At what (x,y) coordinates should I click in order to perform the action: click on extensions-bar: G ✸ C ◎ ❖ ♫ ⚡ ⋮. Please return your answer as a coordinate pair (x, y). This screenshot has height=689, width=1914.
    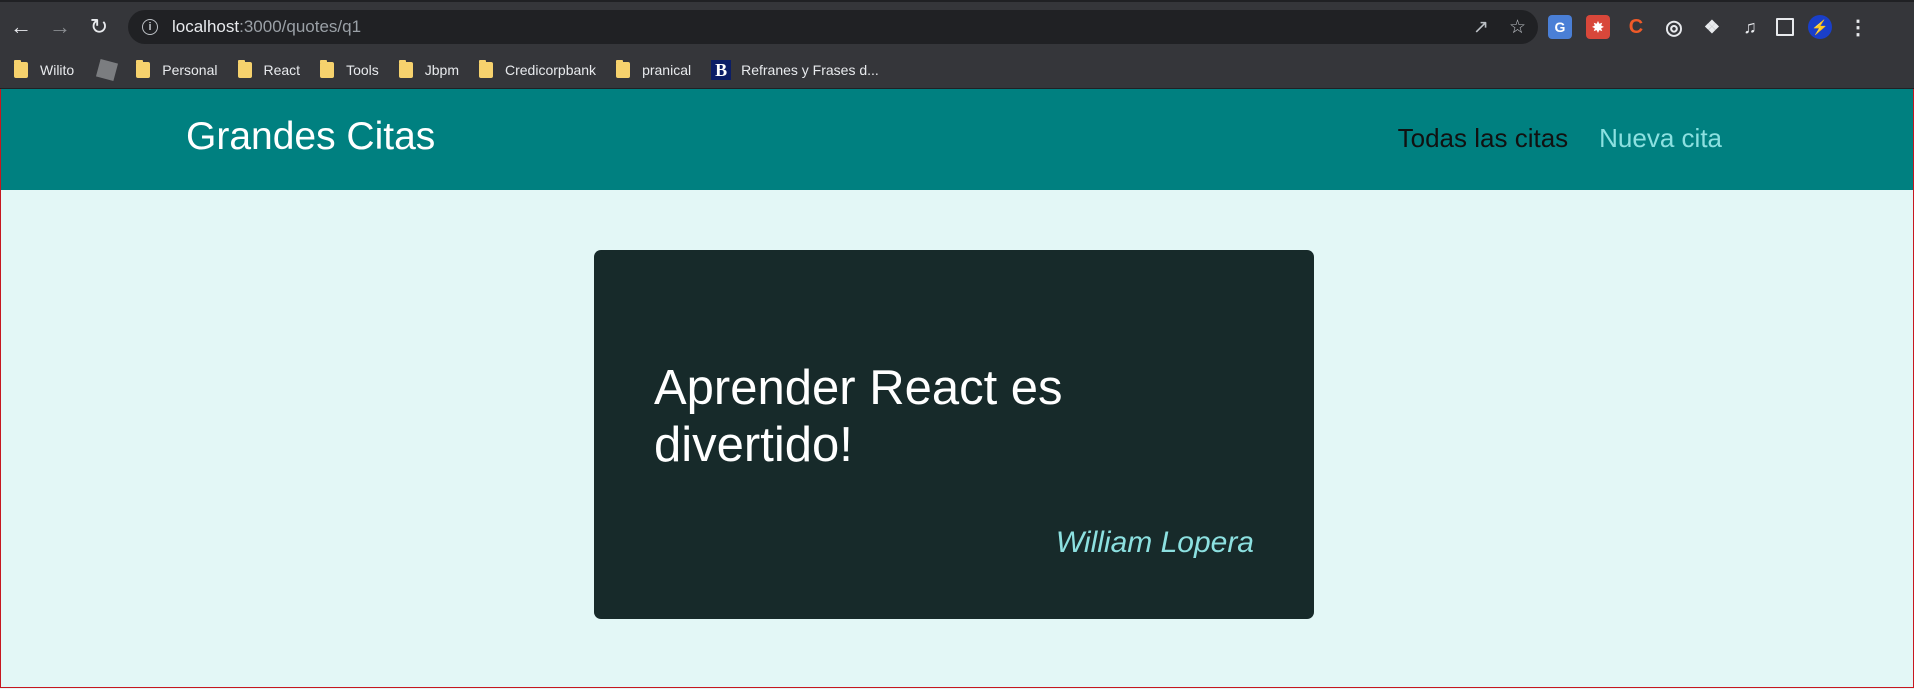
    Looking at the image, I should click on (1709, 27).